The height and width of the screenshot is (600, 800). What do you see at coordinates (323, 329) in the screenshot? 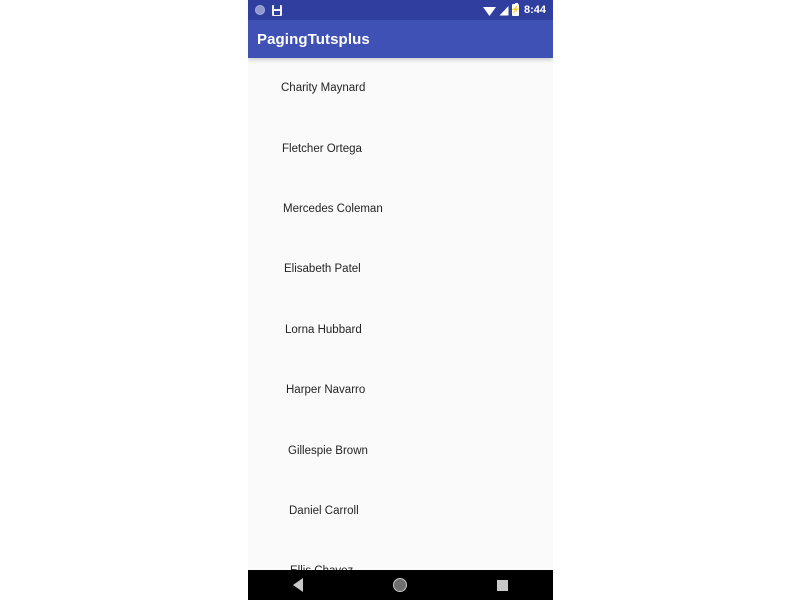
I see `list-item-label: Lorna Hubbard` at bounding box center [323, 329].